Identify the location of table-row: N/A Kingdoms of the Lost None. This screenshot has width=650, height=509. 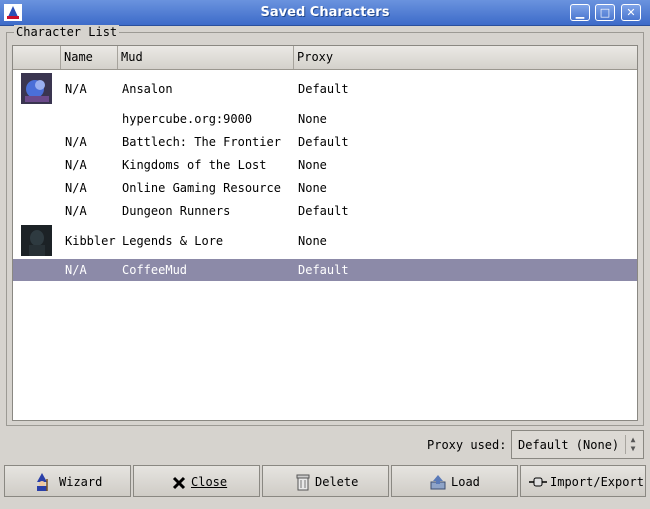
(325, 164).